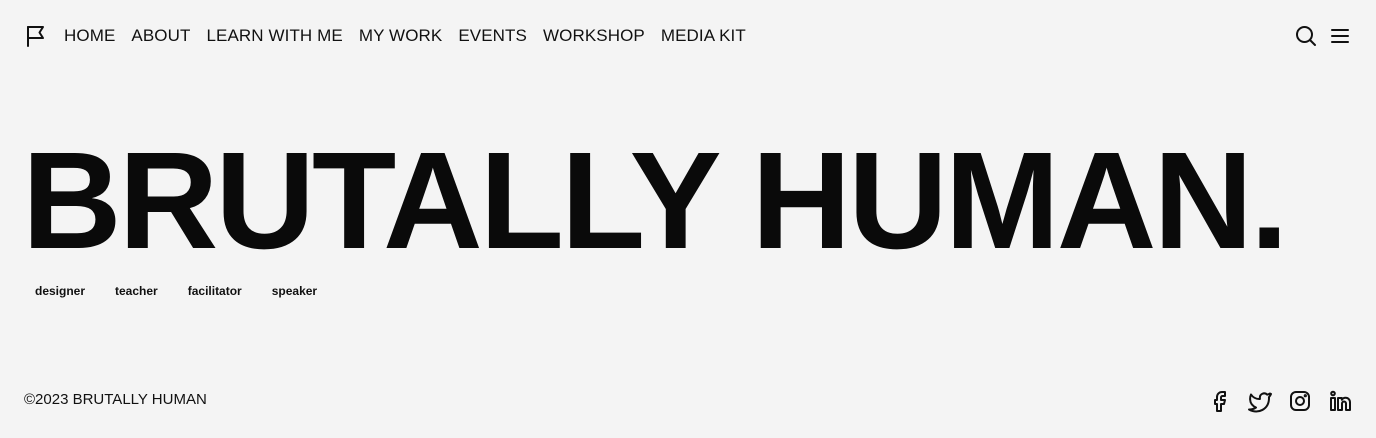 This screenshot has height=438, width=1376. Describe the element at coordinates (36, 36) in the screenshot. I see `flag-icon` at that location.